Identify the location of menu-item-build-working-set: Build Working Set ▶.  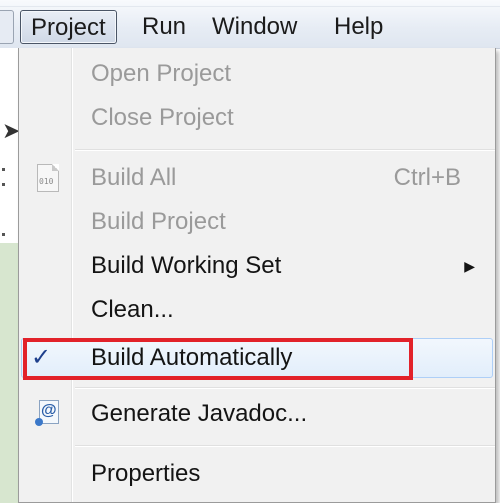
(257, 266).